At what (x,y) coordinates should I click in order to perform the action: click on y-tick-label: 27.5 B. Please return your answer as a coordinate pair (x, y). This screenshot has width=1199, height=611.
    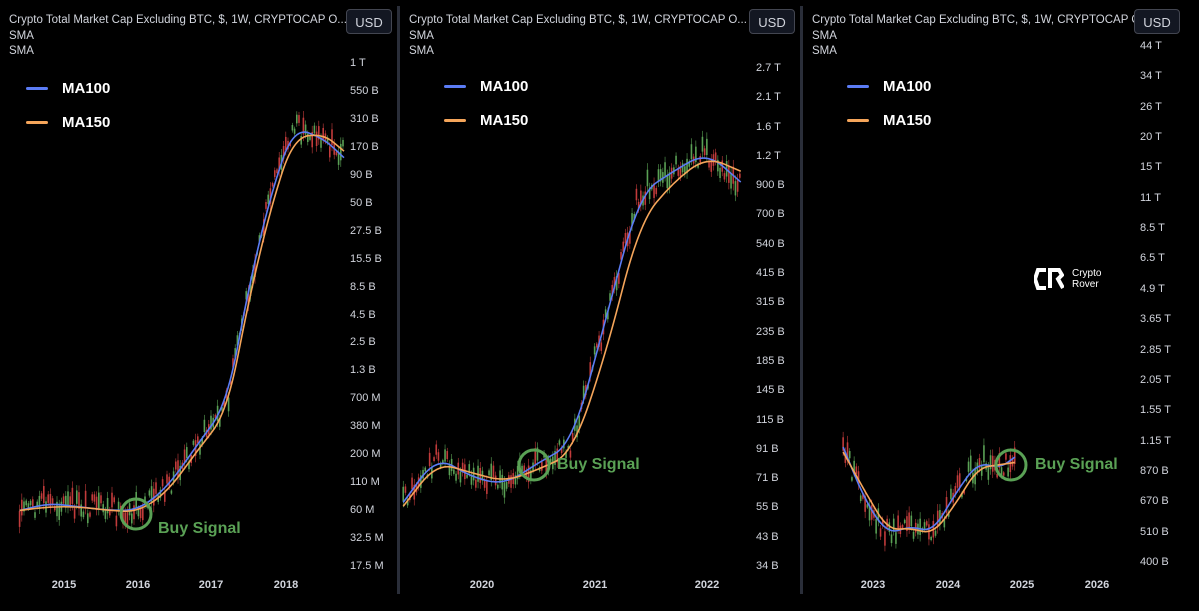
    Looking at the image, I should click on (366, 230).